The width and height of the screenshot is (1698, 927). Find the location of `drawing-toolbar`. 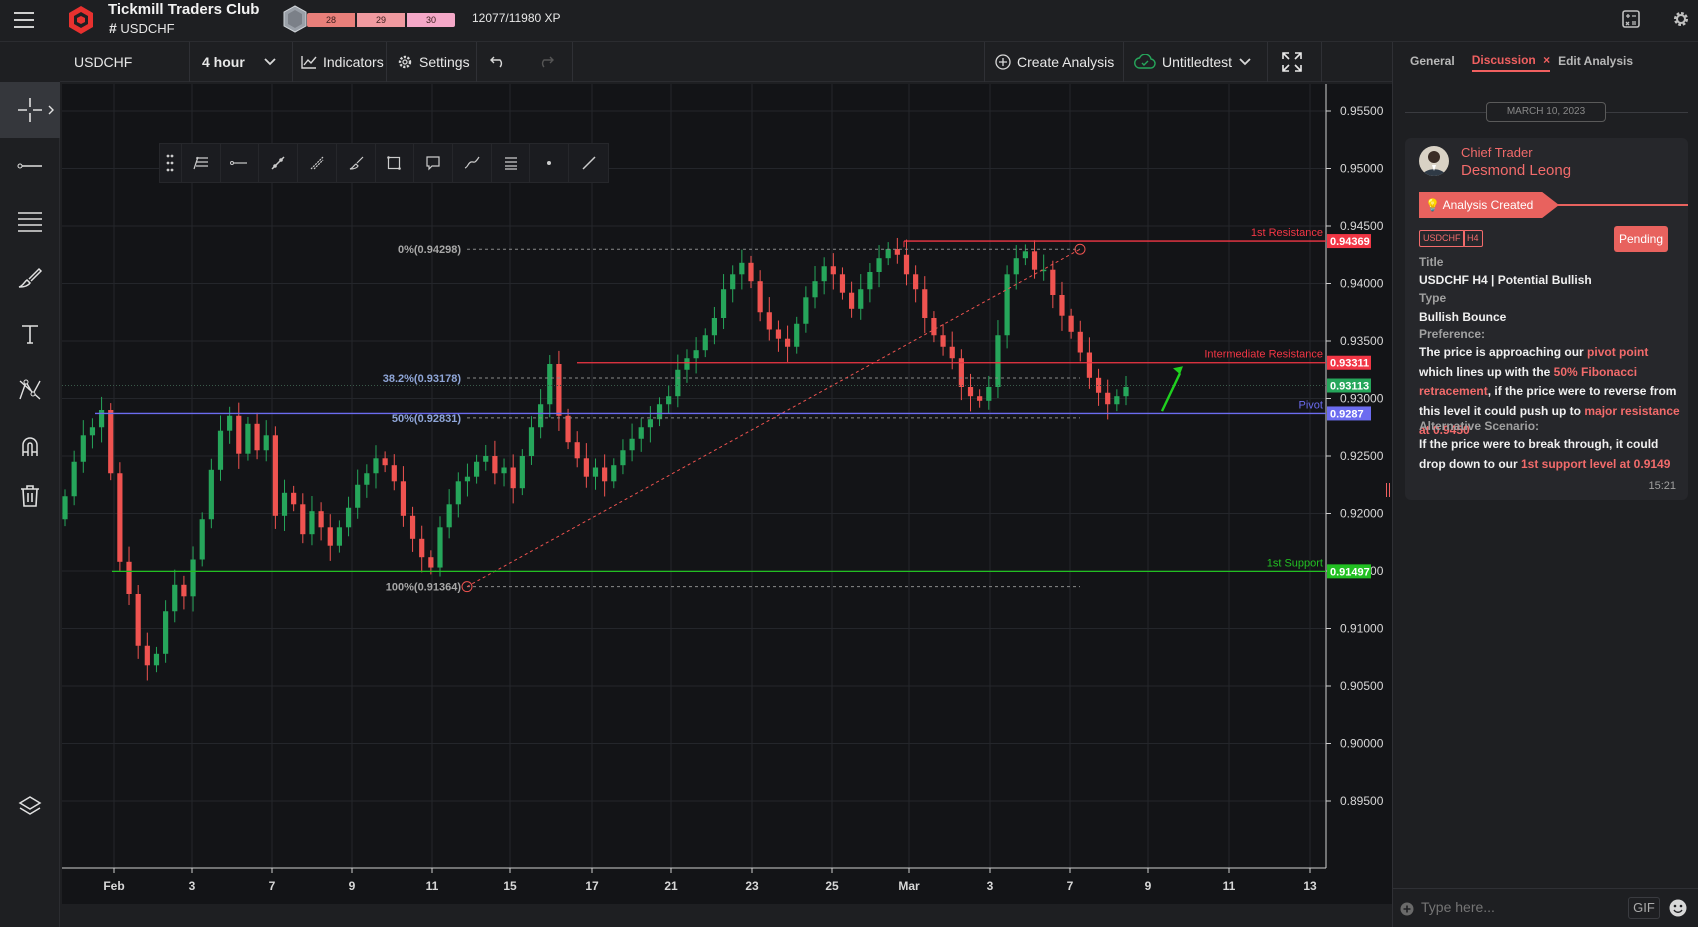

drawing-toolbar is located at coordinates (384, 163).